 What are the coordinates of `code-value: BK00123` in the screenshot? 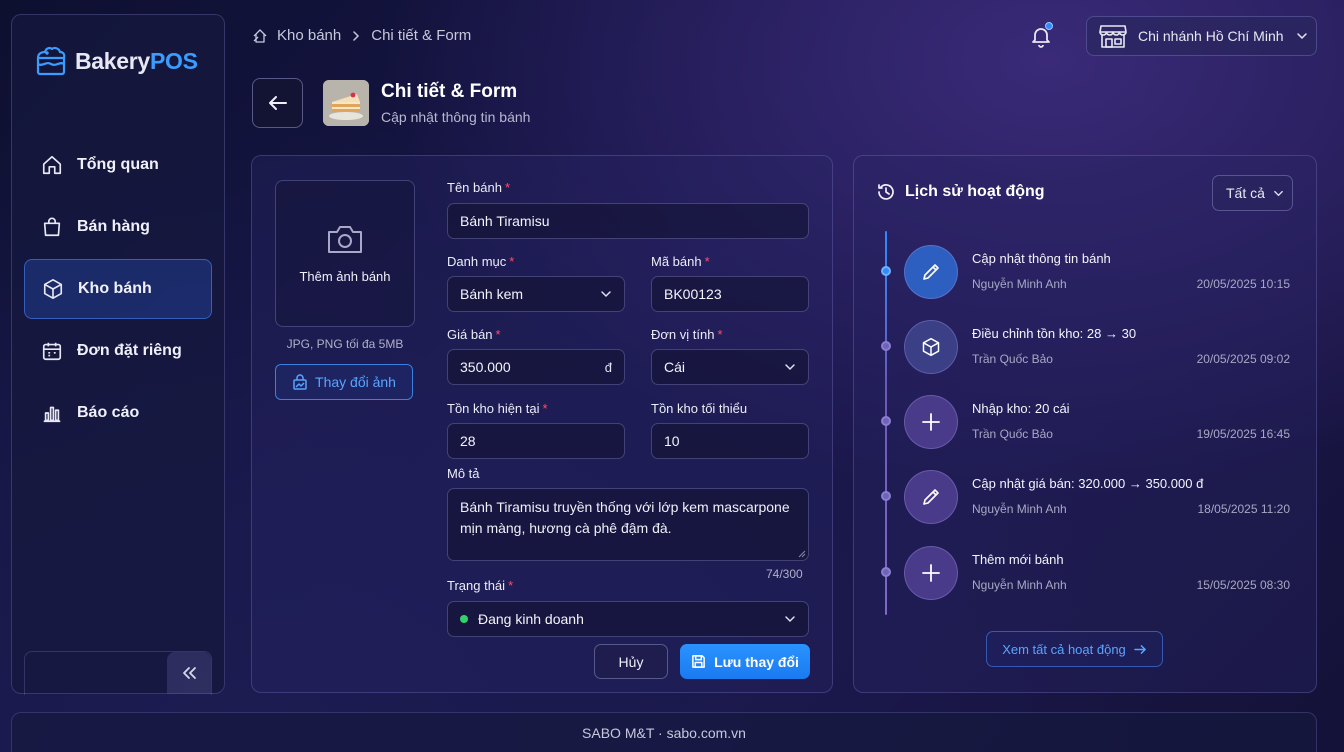 It's located at (693, 294).